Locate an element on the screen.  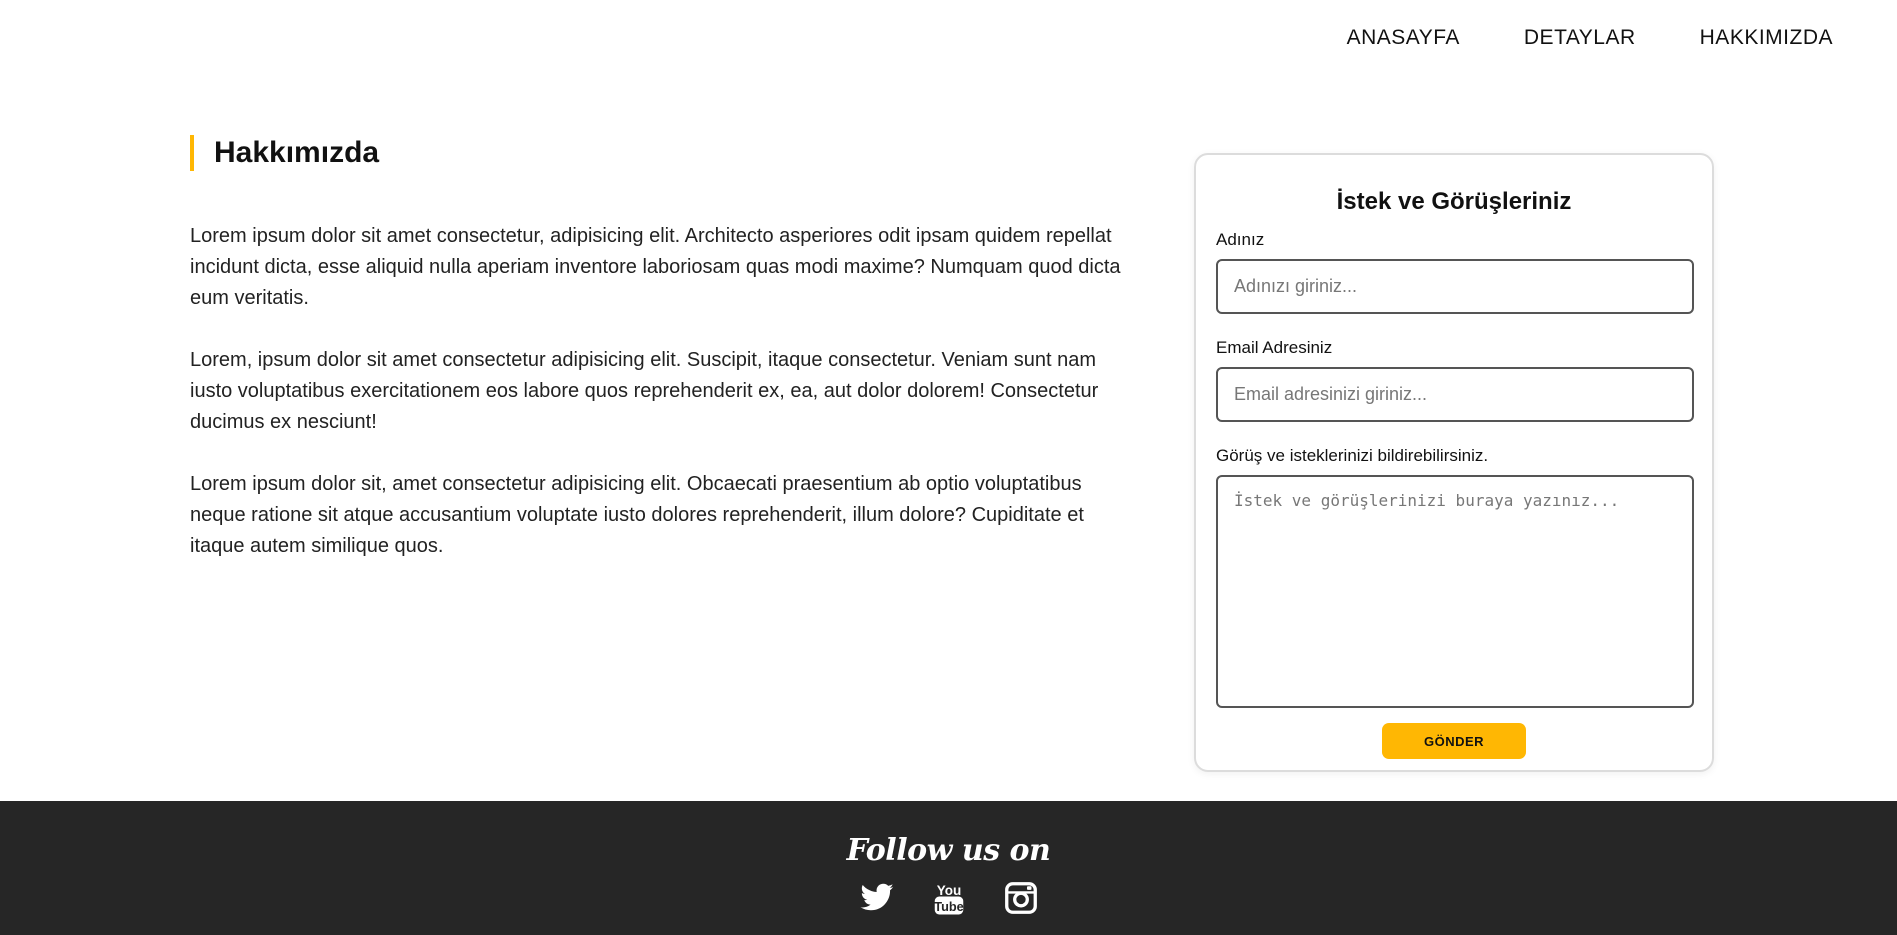
instagram-link is located at coordinates (1021, 898).